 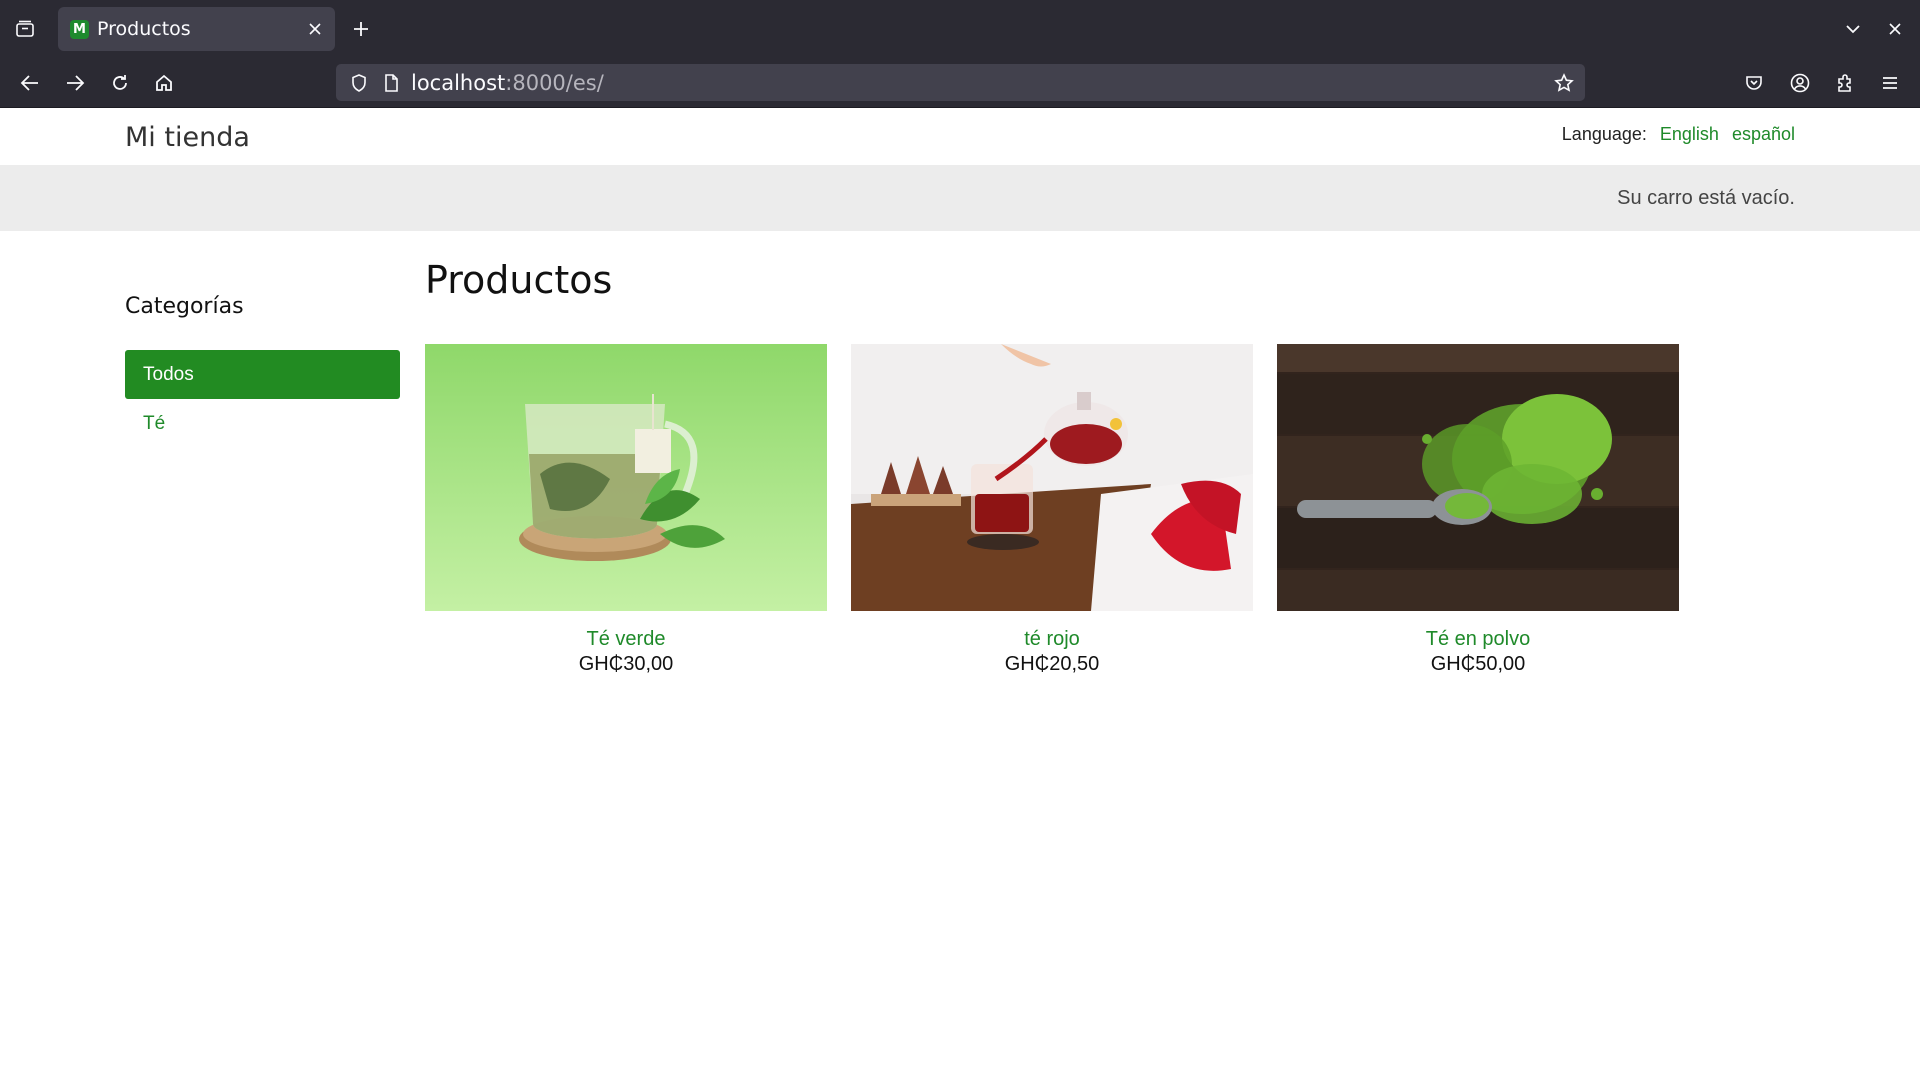 I want to click on window-close-icon, so click(x=1895, y=29).